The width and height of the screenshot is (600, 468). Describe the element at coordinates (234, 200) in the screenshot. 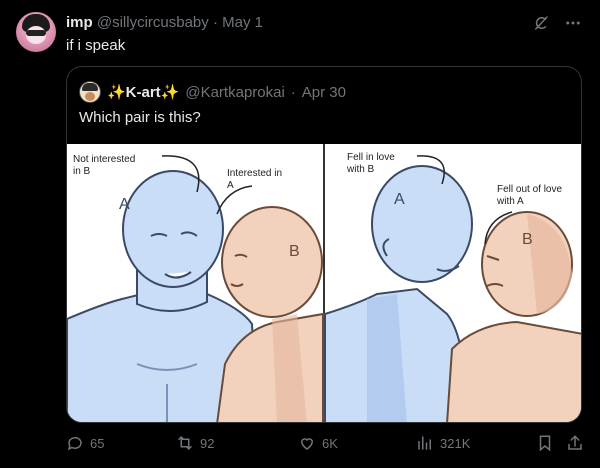

I see `left-arrow-b` at that location.